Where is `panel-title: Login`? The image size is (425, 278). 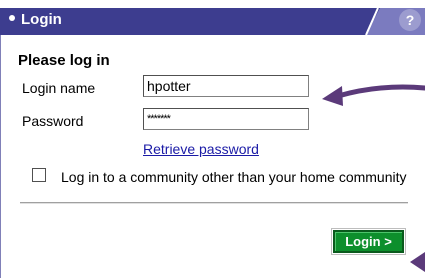 panel-title: Login is located at coordinates (35, 20).